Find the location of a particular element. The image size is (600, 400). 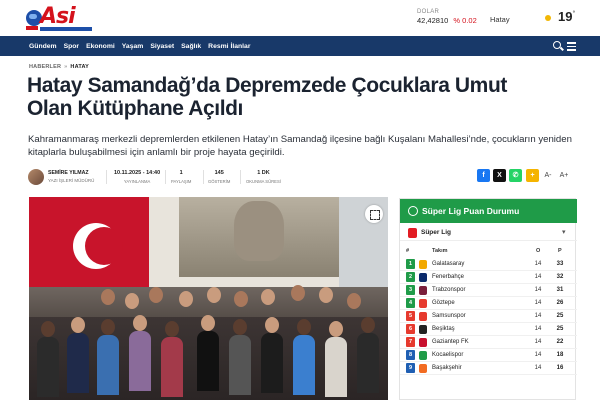

currency-ticker: DOLAR 42,42810 % 0.02 is located at coordinates (447, 17).